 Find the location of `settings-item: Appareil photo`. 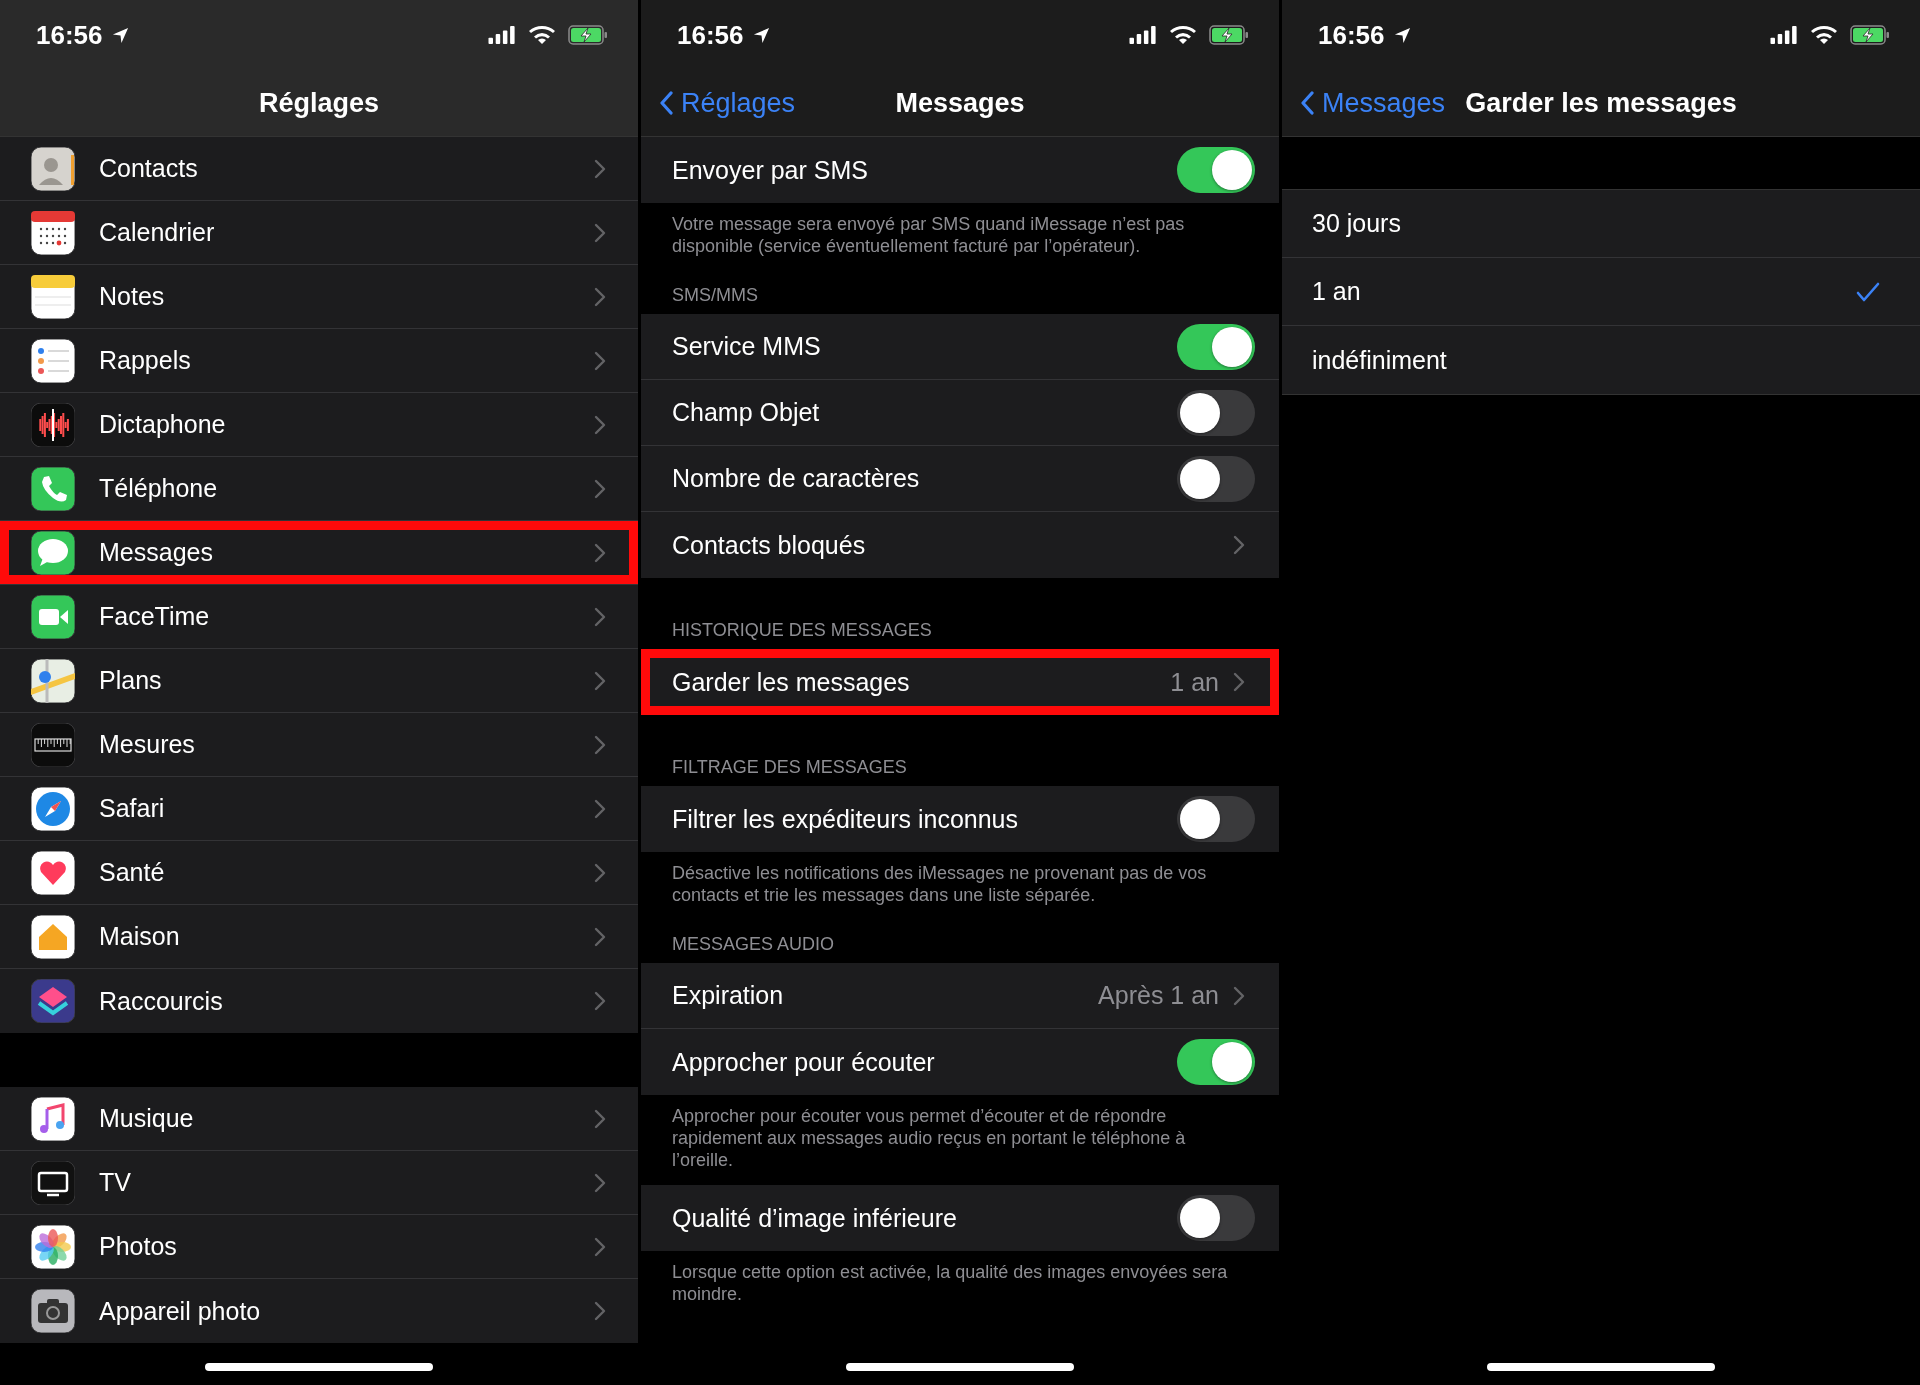

settings-item: Appareil photo is located at coordinates (319, 1311).